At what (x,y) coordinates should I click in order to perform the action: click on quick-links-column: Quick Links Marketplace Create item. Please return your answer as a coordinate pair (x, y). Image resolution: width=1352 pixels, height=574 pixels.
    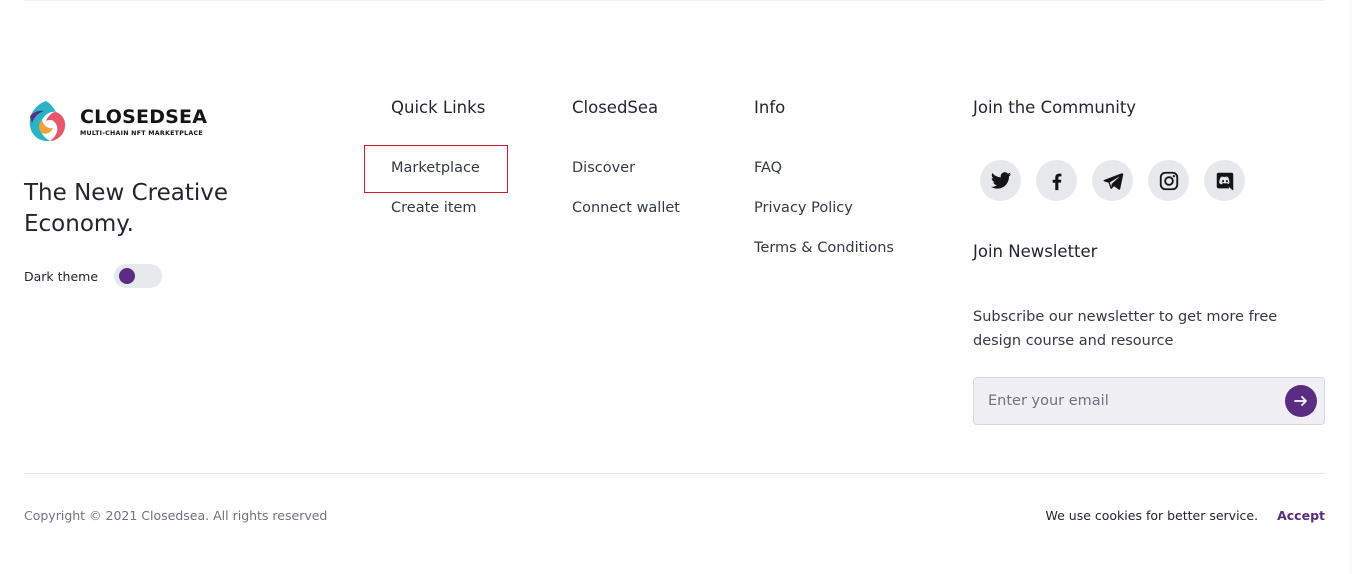
    Looking at the image, I should click on (438, 157).